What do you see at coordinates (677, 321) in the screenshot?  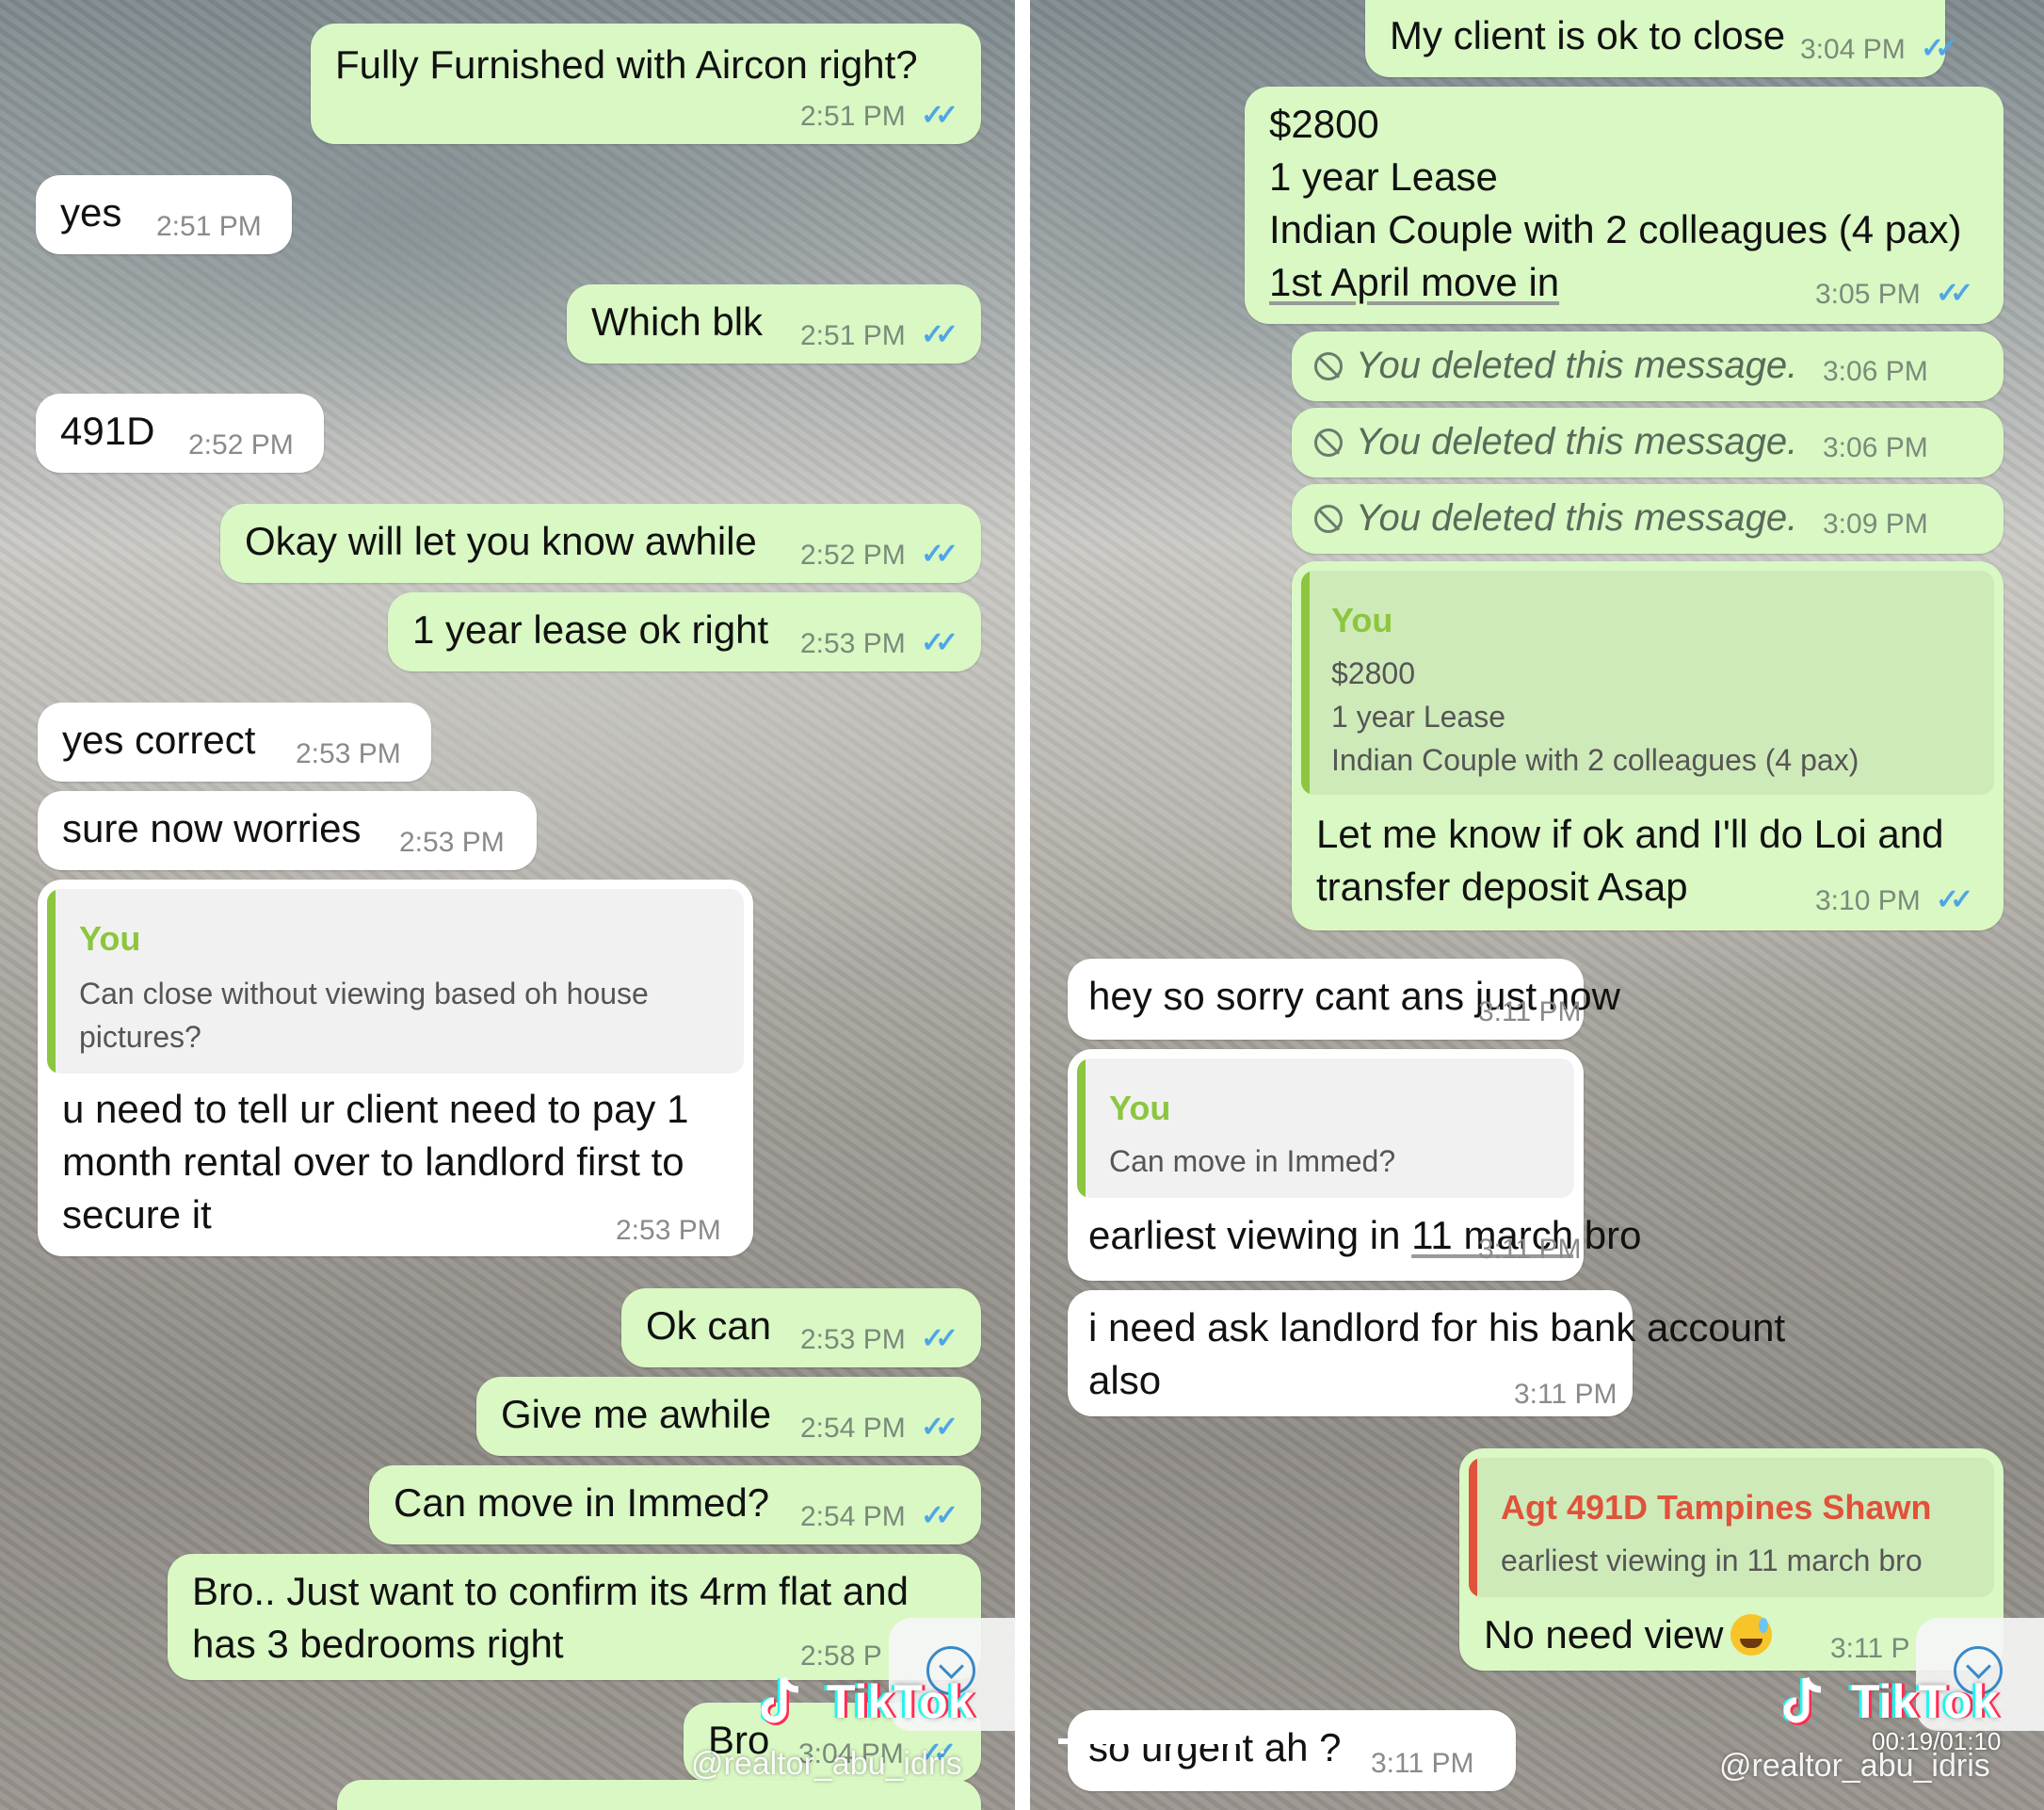 I see `message-text: Which blk` at bounding box center [677, 321].